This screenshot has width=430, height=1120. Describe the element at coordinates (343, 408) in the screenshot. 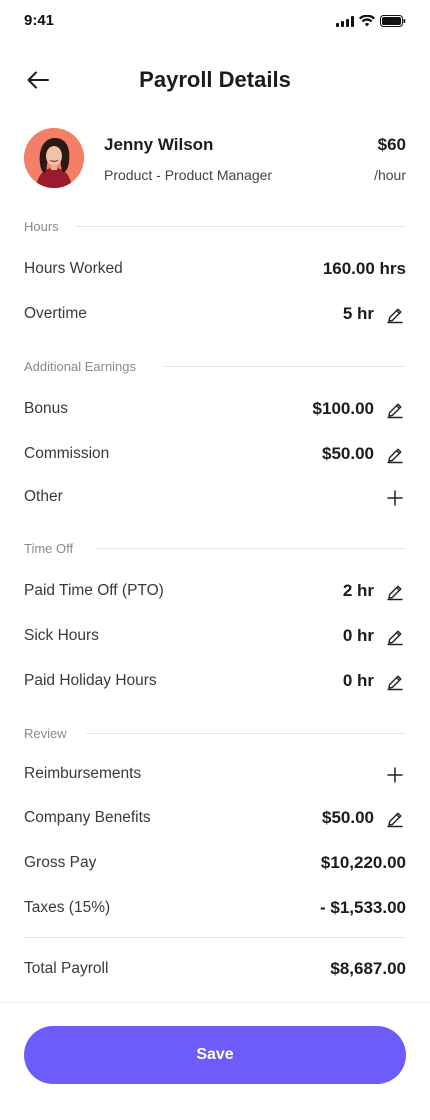

I see `row-value: $100.00` at that location.